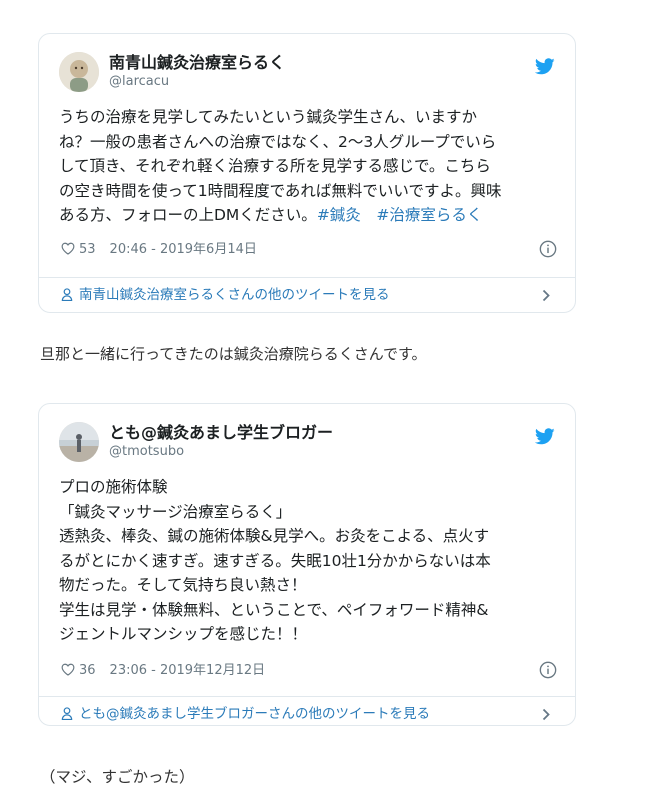 Image resolution: width=662 pixels, height=802 pixels. What do you see at coordinates (221, 433) in the screenshot?
I see `display-name: とも@鍼灸あまし学生ブロガー` at bounding box center [221, 433].